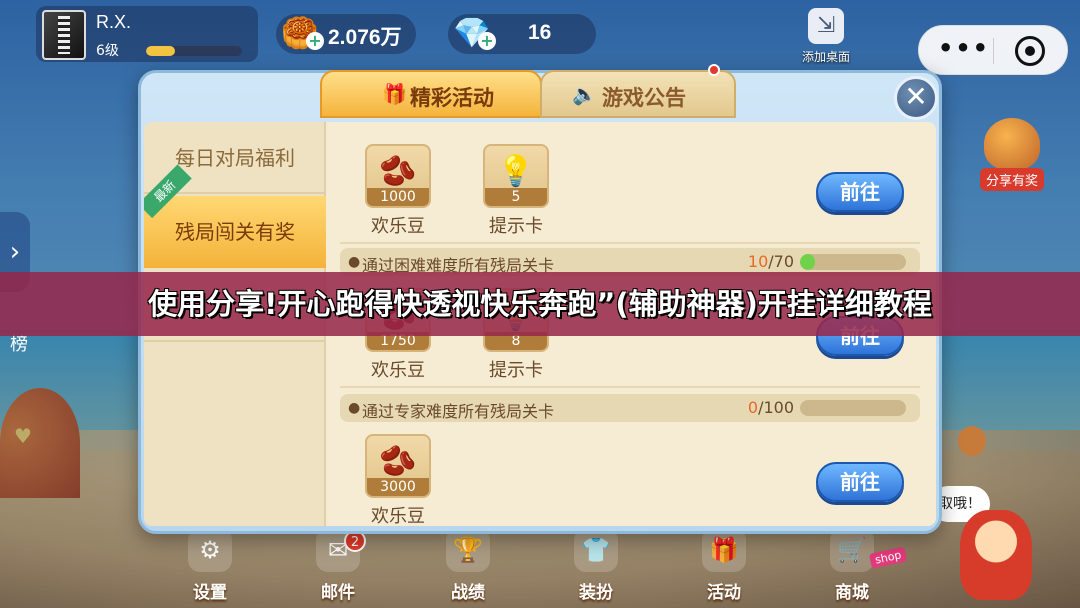 The image size is (1080, 608). I want to click on menu-item-endgame-reward: 残局闯关有奖, so click(235, 232).